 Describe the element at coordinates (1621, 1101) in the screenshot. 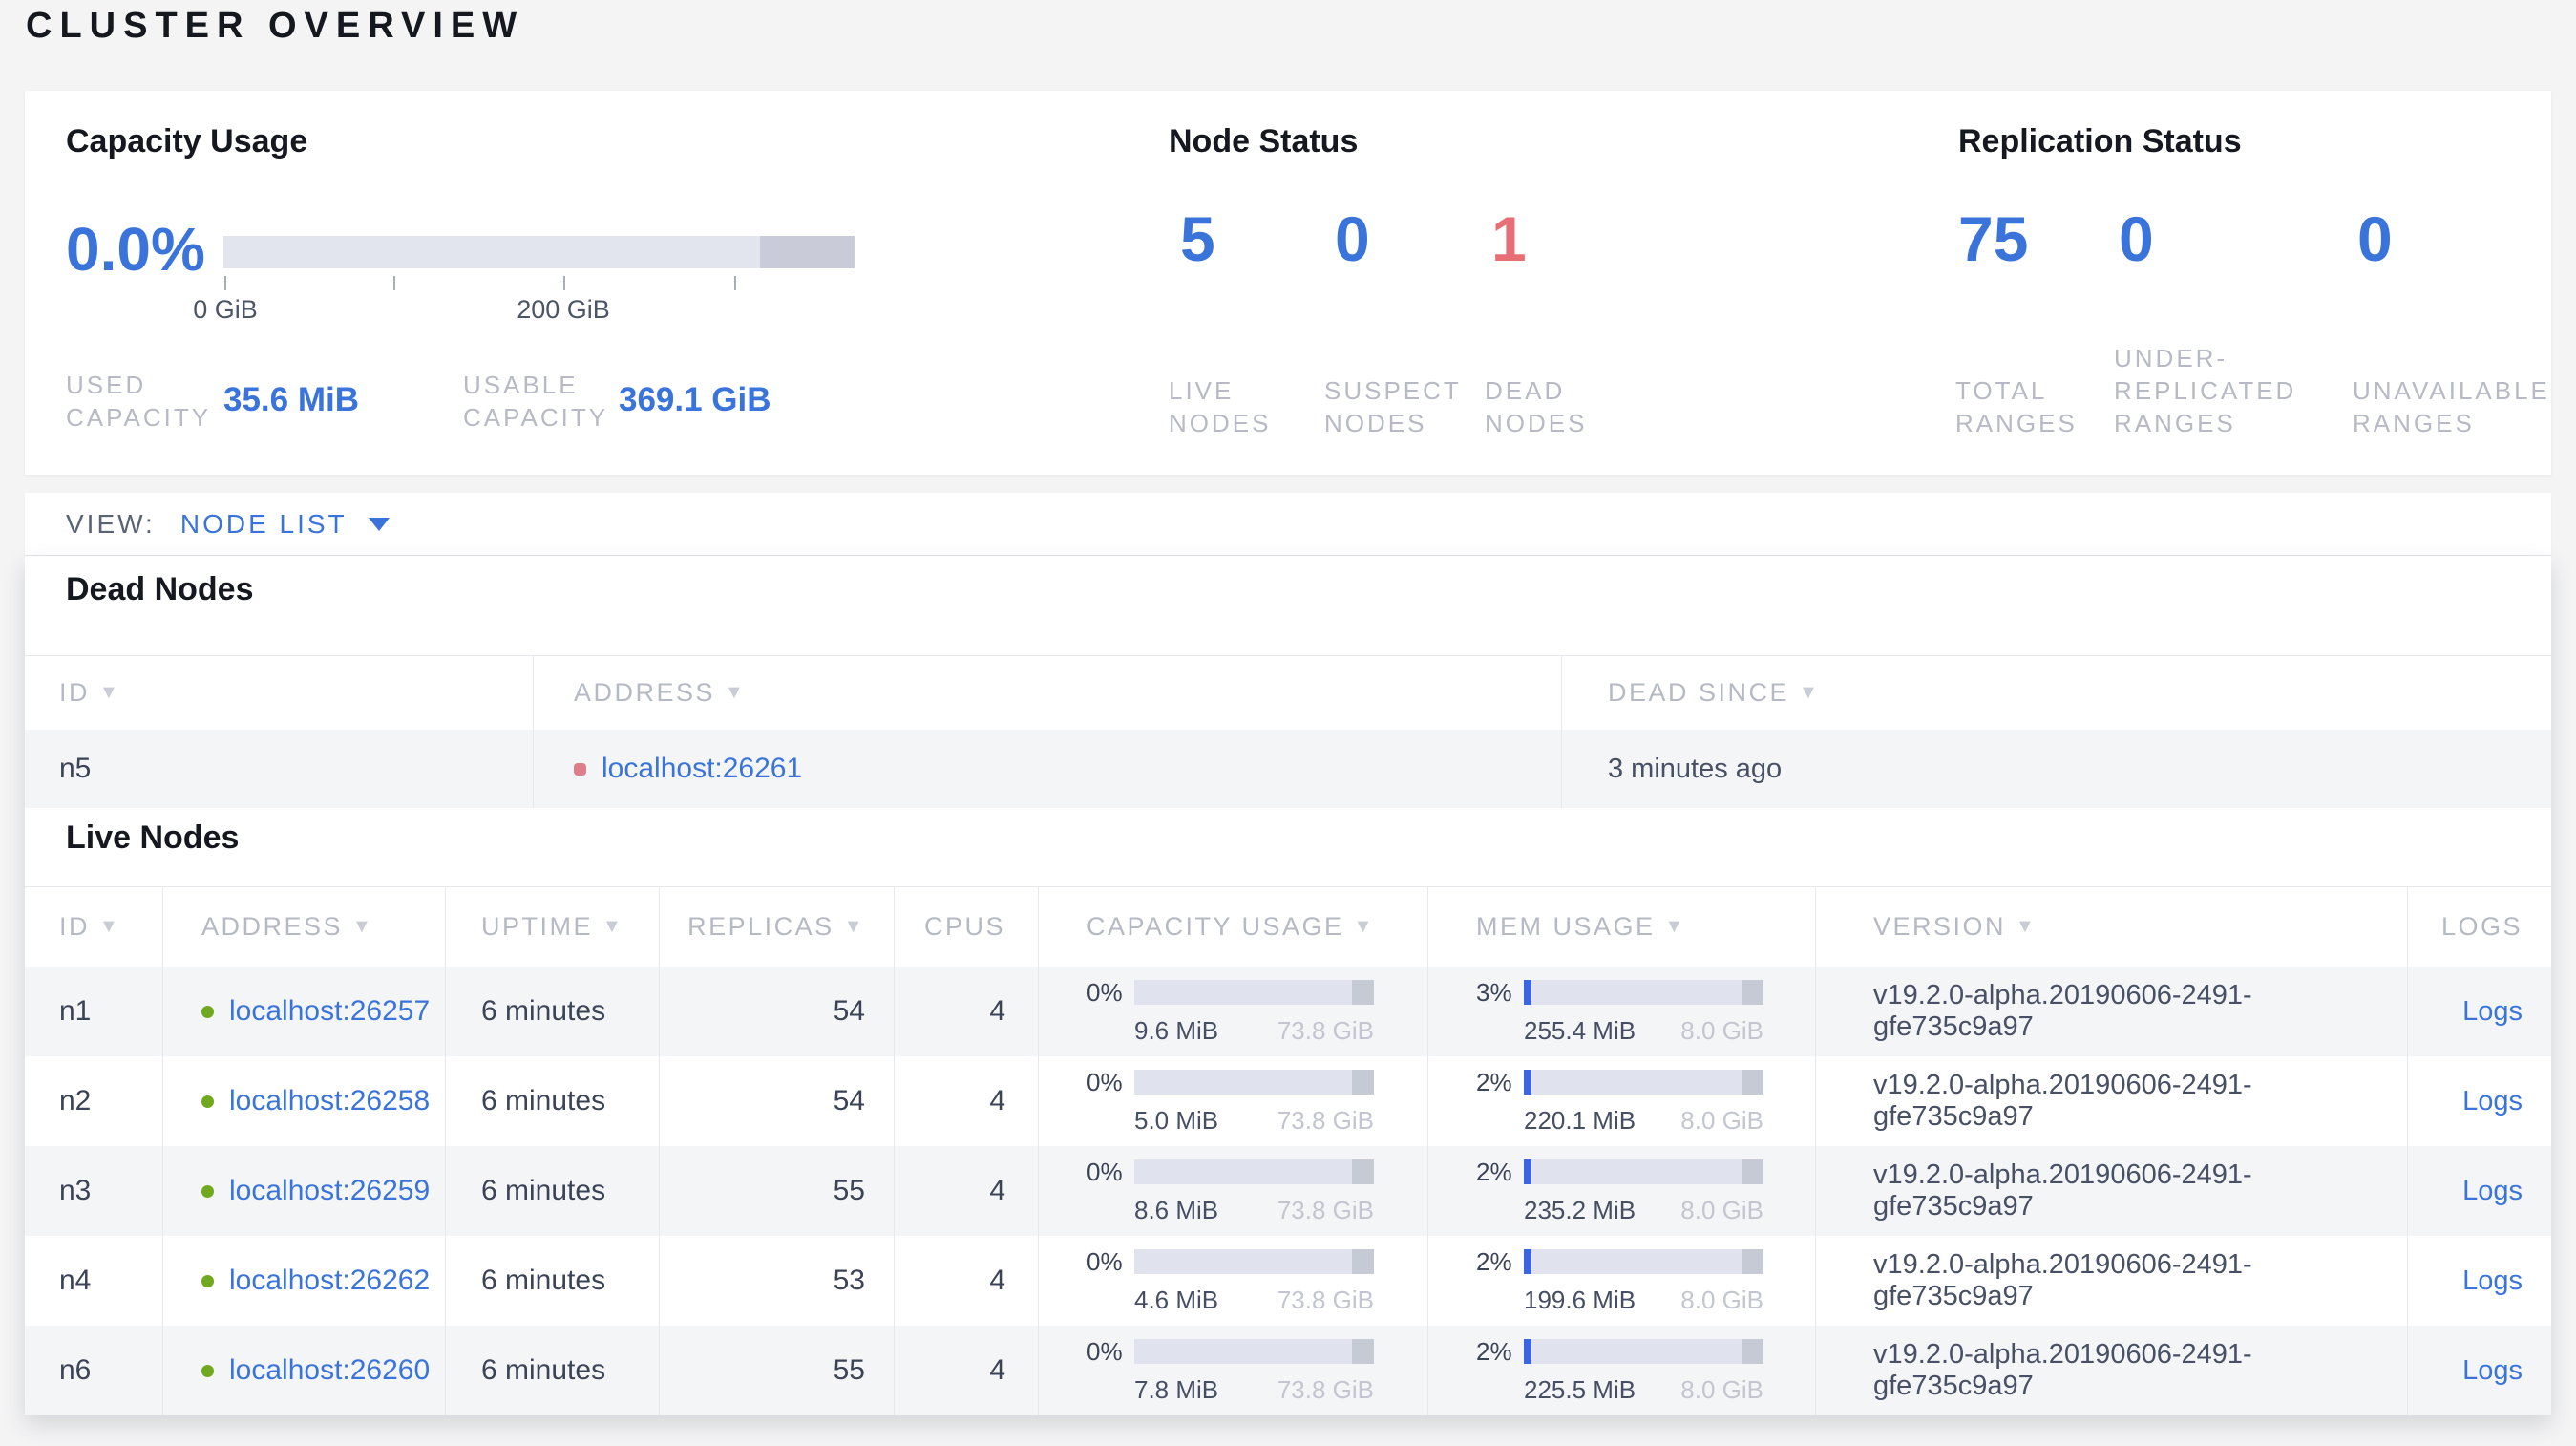

I see `mem-usage: 2% 220.1 MiB 8.0 GiB` at that location.